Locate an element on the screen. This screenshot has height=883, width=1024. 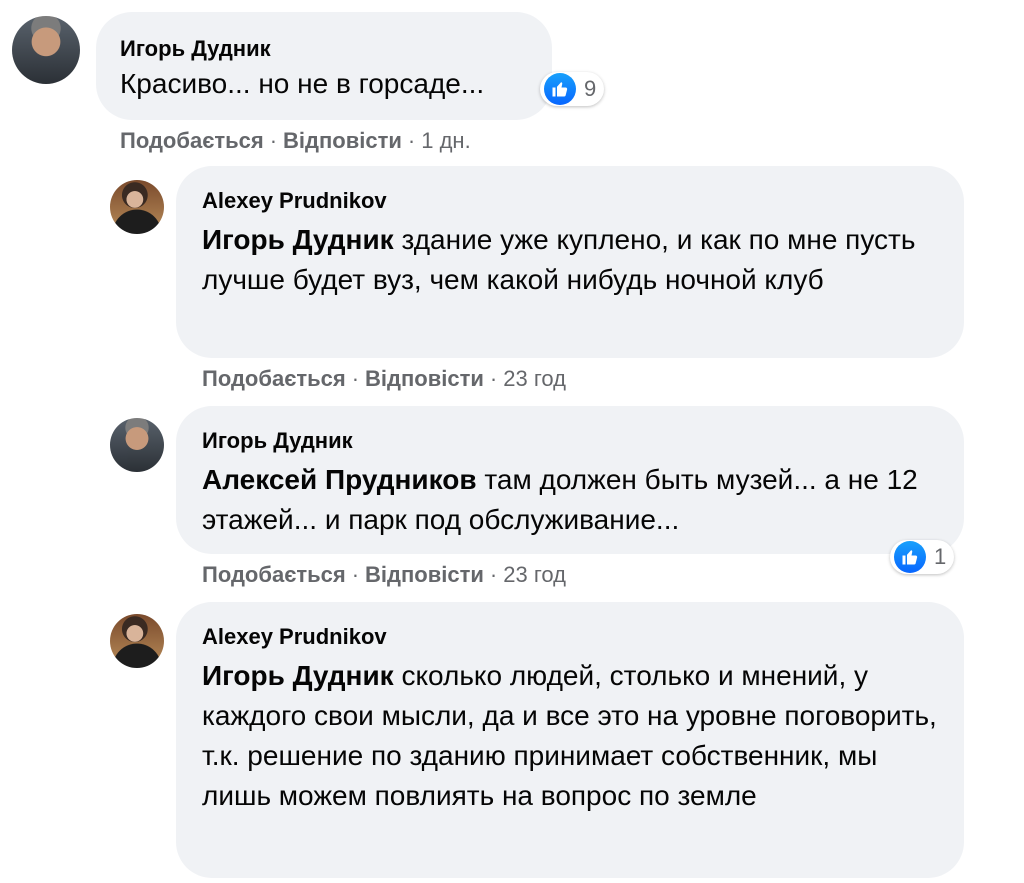
mention-link: Алексей Прудников is located at coordinates (339, 479).